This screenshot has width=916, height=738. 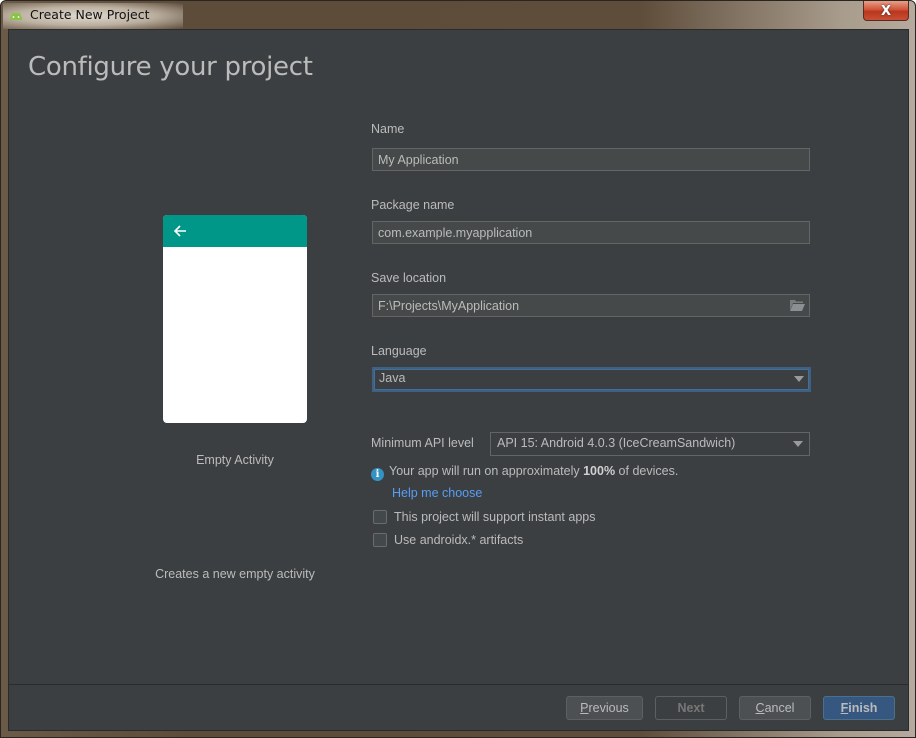 What do you see at coordinates (422, 443) in the screenshot?
I see `min-api-label: Minimum API level` at bounding box center [422, 443].